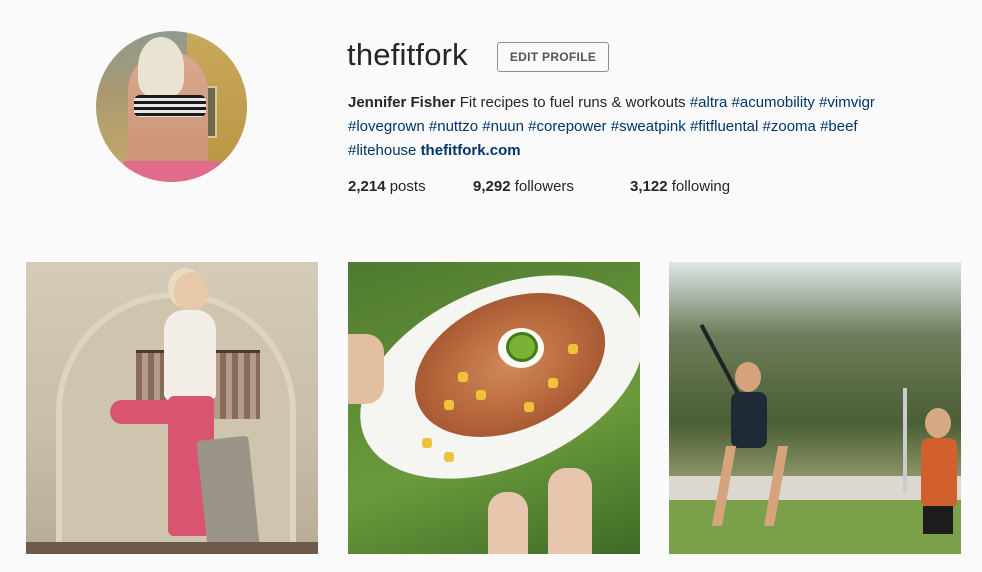 This screenshot has height=572, width=982. Describe the element at coordinates (453, 126) in the screenshot. I see `hashtag-link: #nuttzo` at that location.